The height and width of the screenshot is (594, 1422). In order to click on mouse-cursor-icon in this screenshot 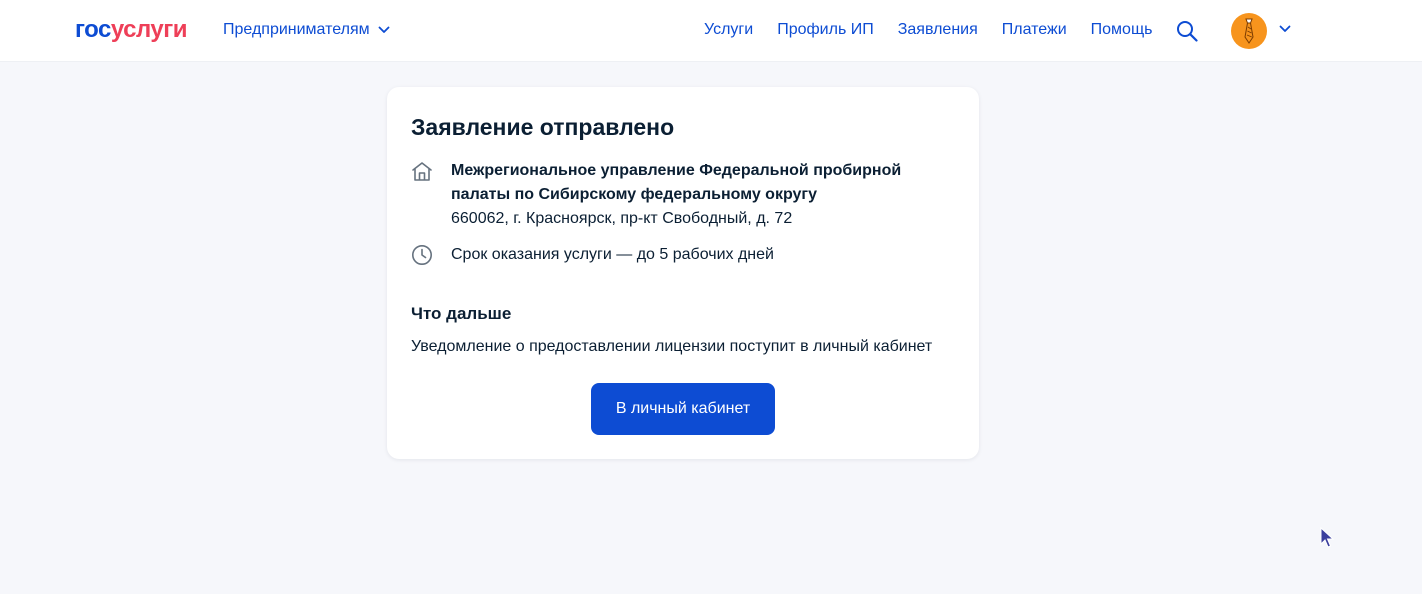, I will do `click(1327, 537)`.